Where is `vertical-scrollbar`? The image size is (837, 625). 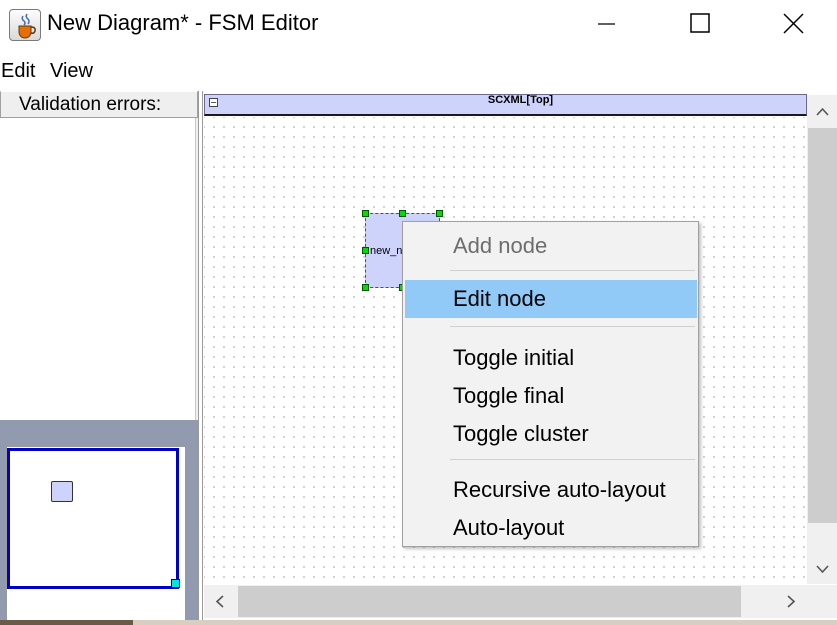 vertical-scrollbar is located at coordinates (822, 339).